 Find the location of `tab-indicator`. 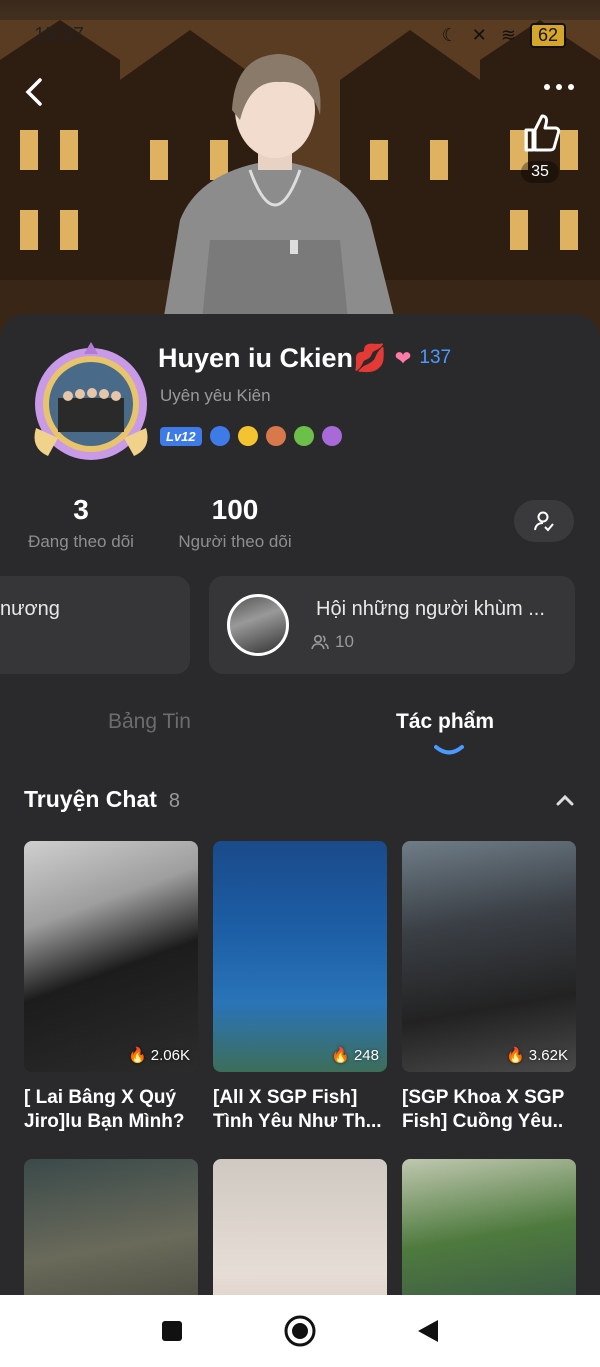

tab-indicator is located at coordinates (449, 750).